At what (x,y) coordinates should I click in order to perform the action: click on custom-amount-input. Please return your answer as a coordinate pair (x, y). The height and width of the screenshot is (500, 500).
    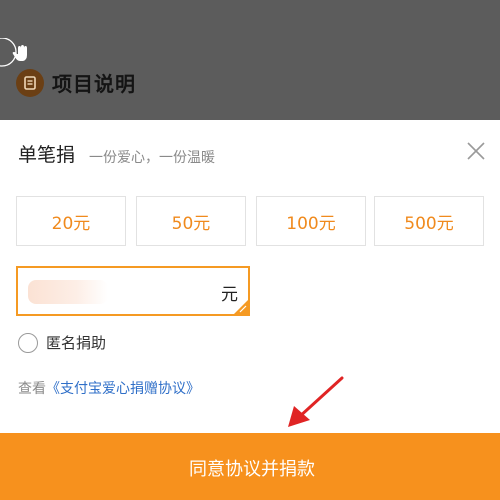
    Looking at the image, I should click on (121, 292).